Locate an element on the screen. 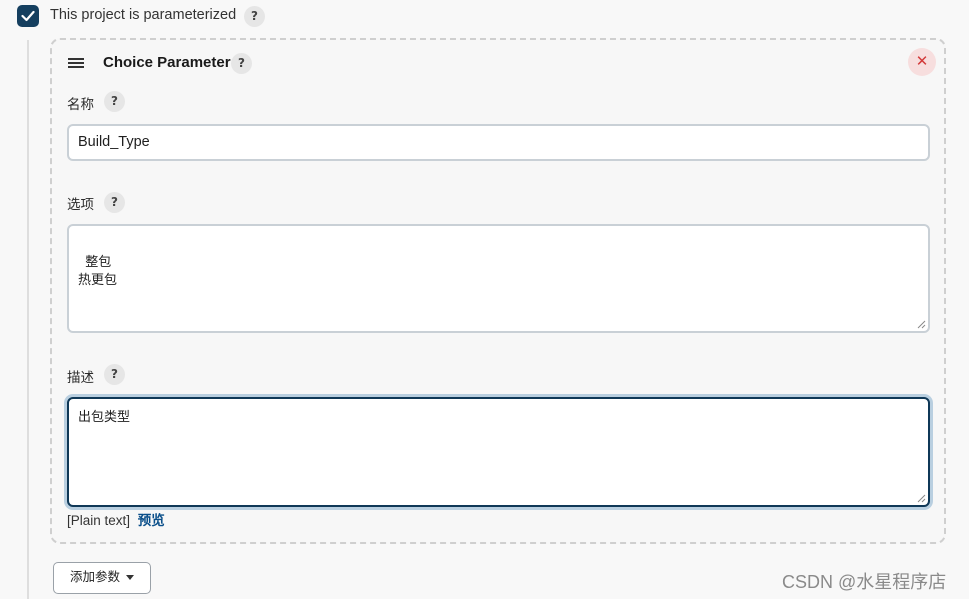 The height and width of the screenshot is (599, 969). description-text: 出包类型 is located at coordinates (104, 416).